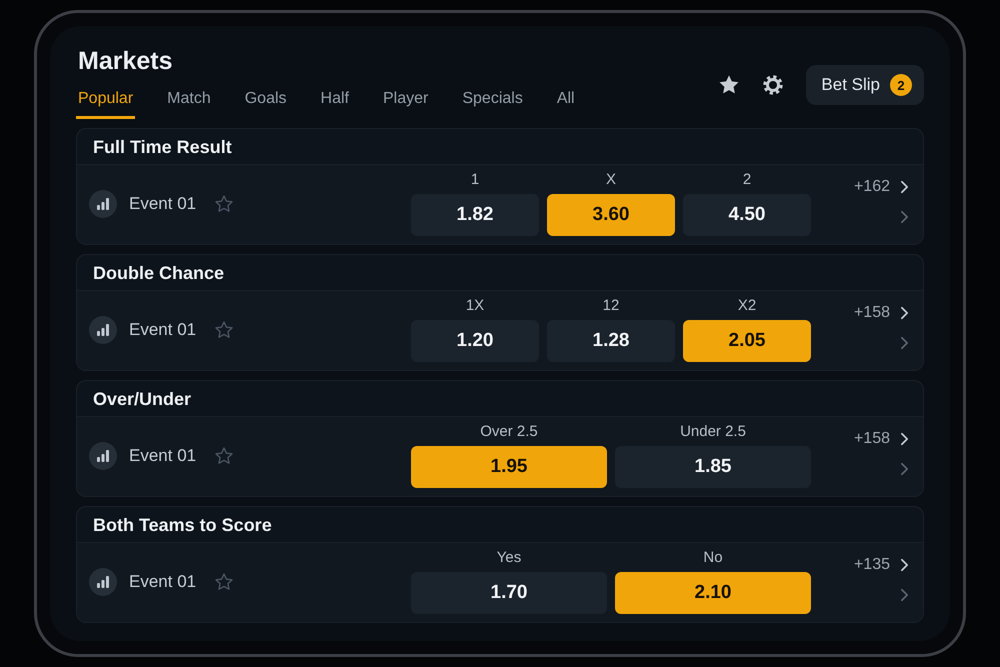 This screenshot has width=1000, height=667. What do you see at coordinates (713, 593) in the screenshot?
I see `odds-button: 2.10` at bounding box center [713, 593].